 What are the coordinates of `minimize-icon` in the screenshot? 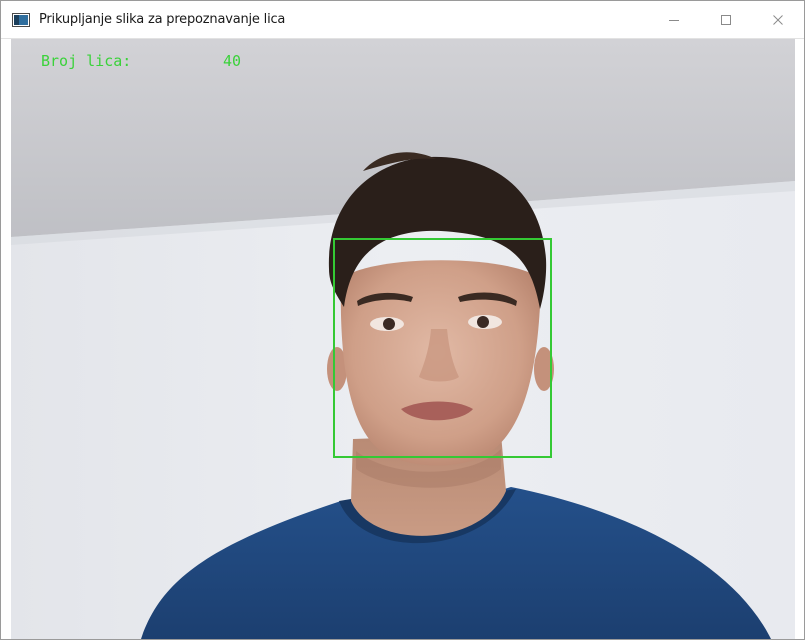 It's located at (674, 20).